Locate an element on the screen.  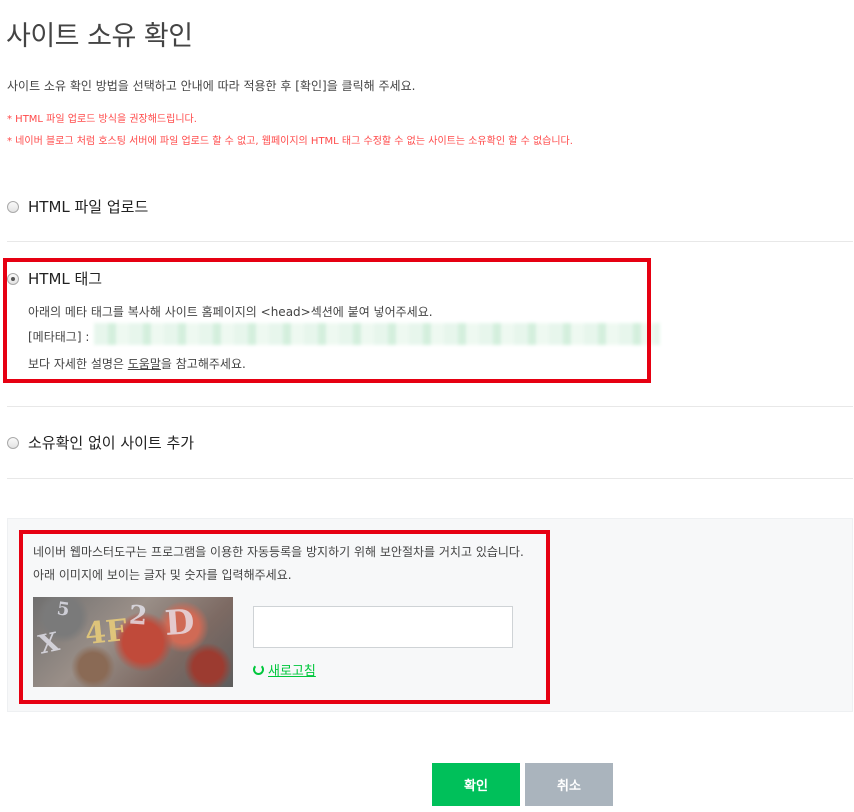
option-no-verify: 소유확인 없이 사이트 추가 is located at coordinates (100, 442).